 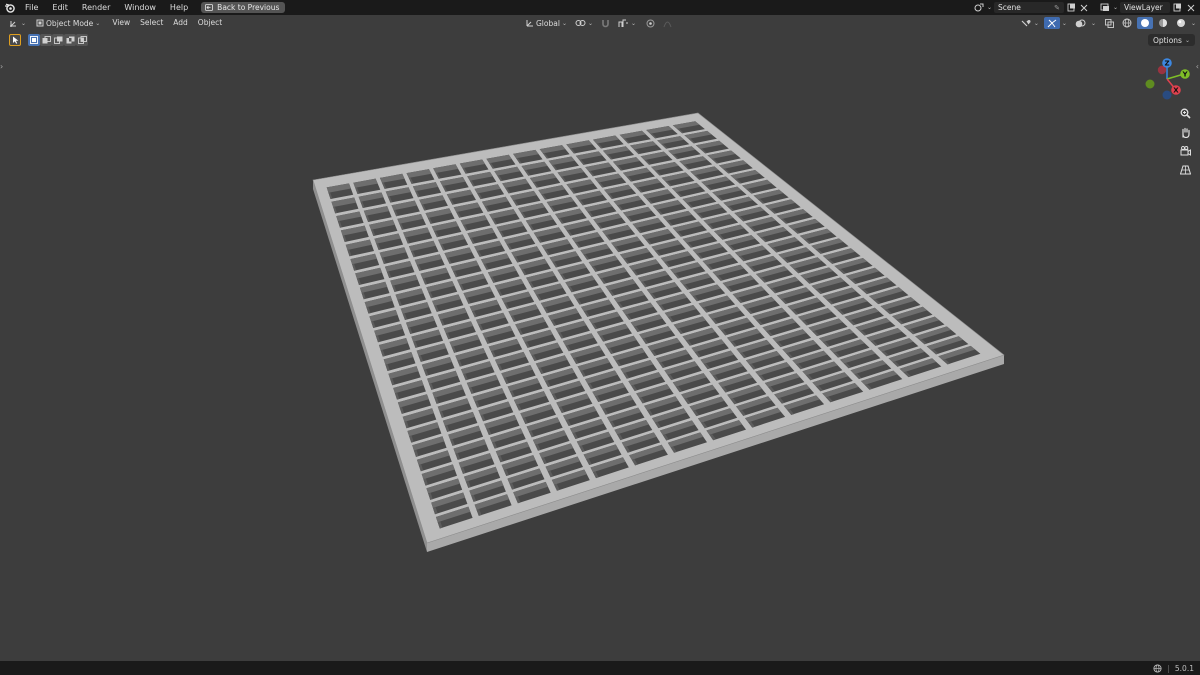 What do you see at coordinates (1080, 23) in the screenshot?
I see `overlays-toggle` at bounding box center [1080, 23].